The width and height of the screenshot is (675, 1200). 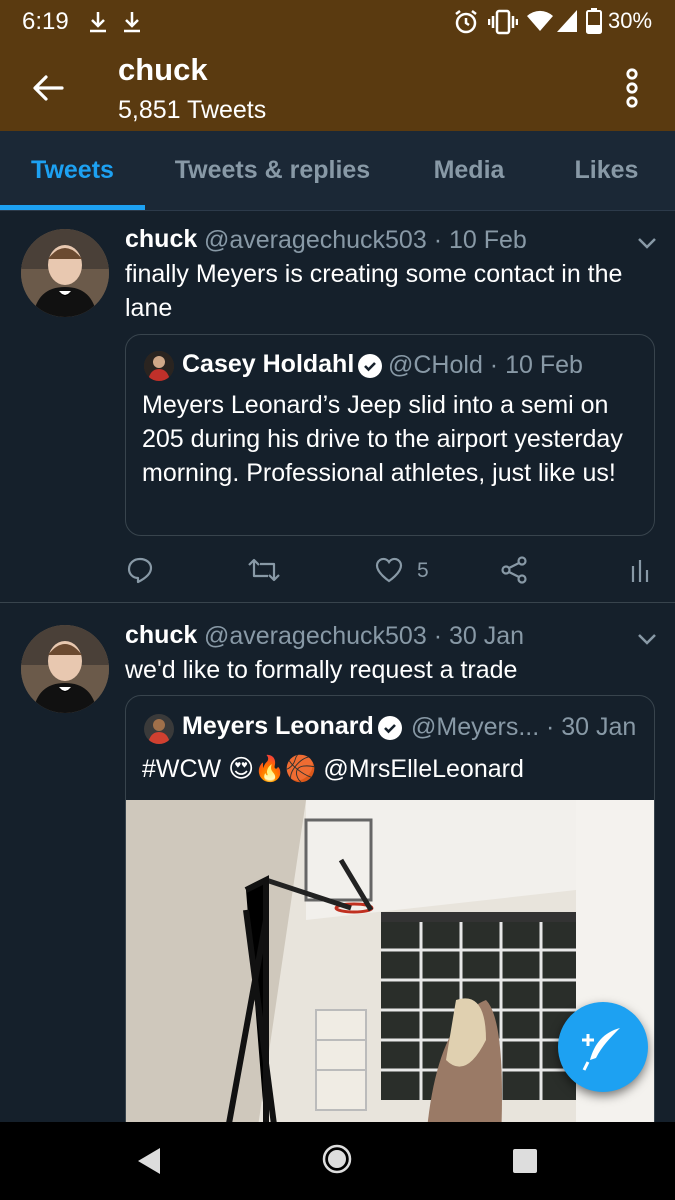 What do you see at coordinates (389, 570) in the screenshot?
I see `like-icon` at bounding box center [389, 570].